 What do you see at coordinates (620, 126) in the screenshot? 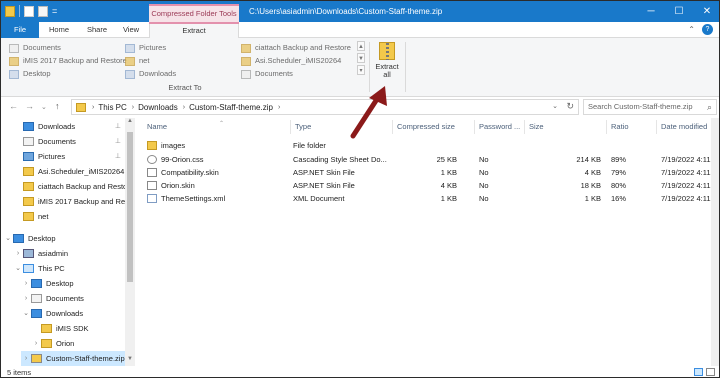
I see `column-label: Ratio` at bounding box center [620, 126].